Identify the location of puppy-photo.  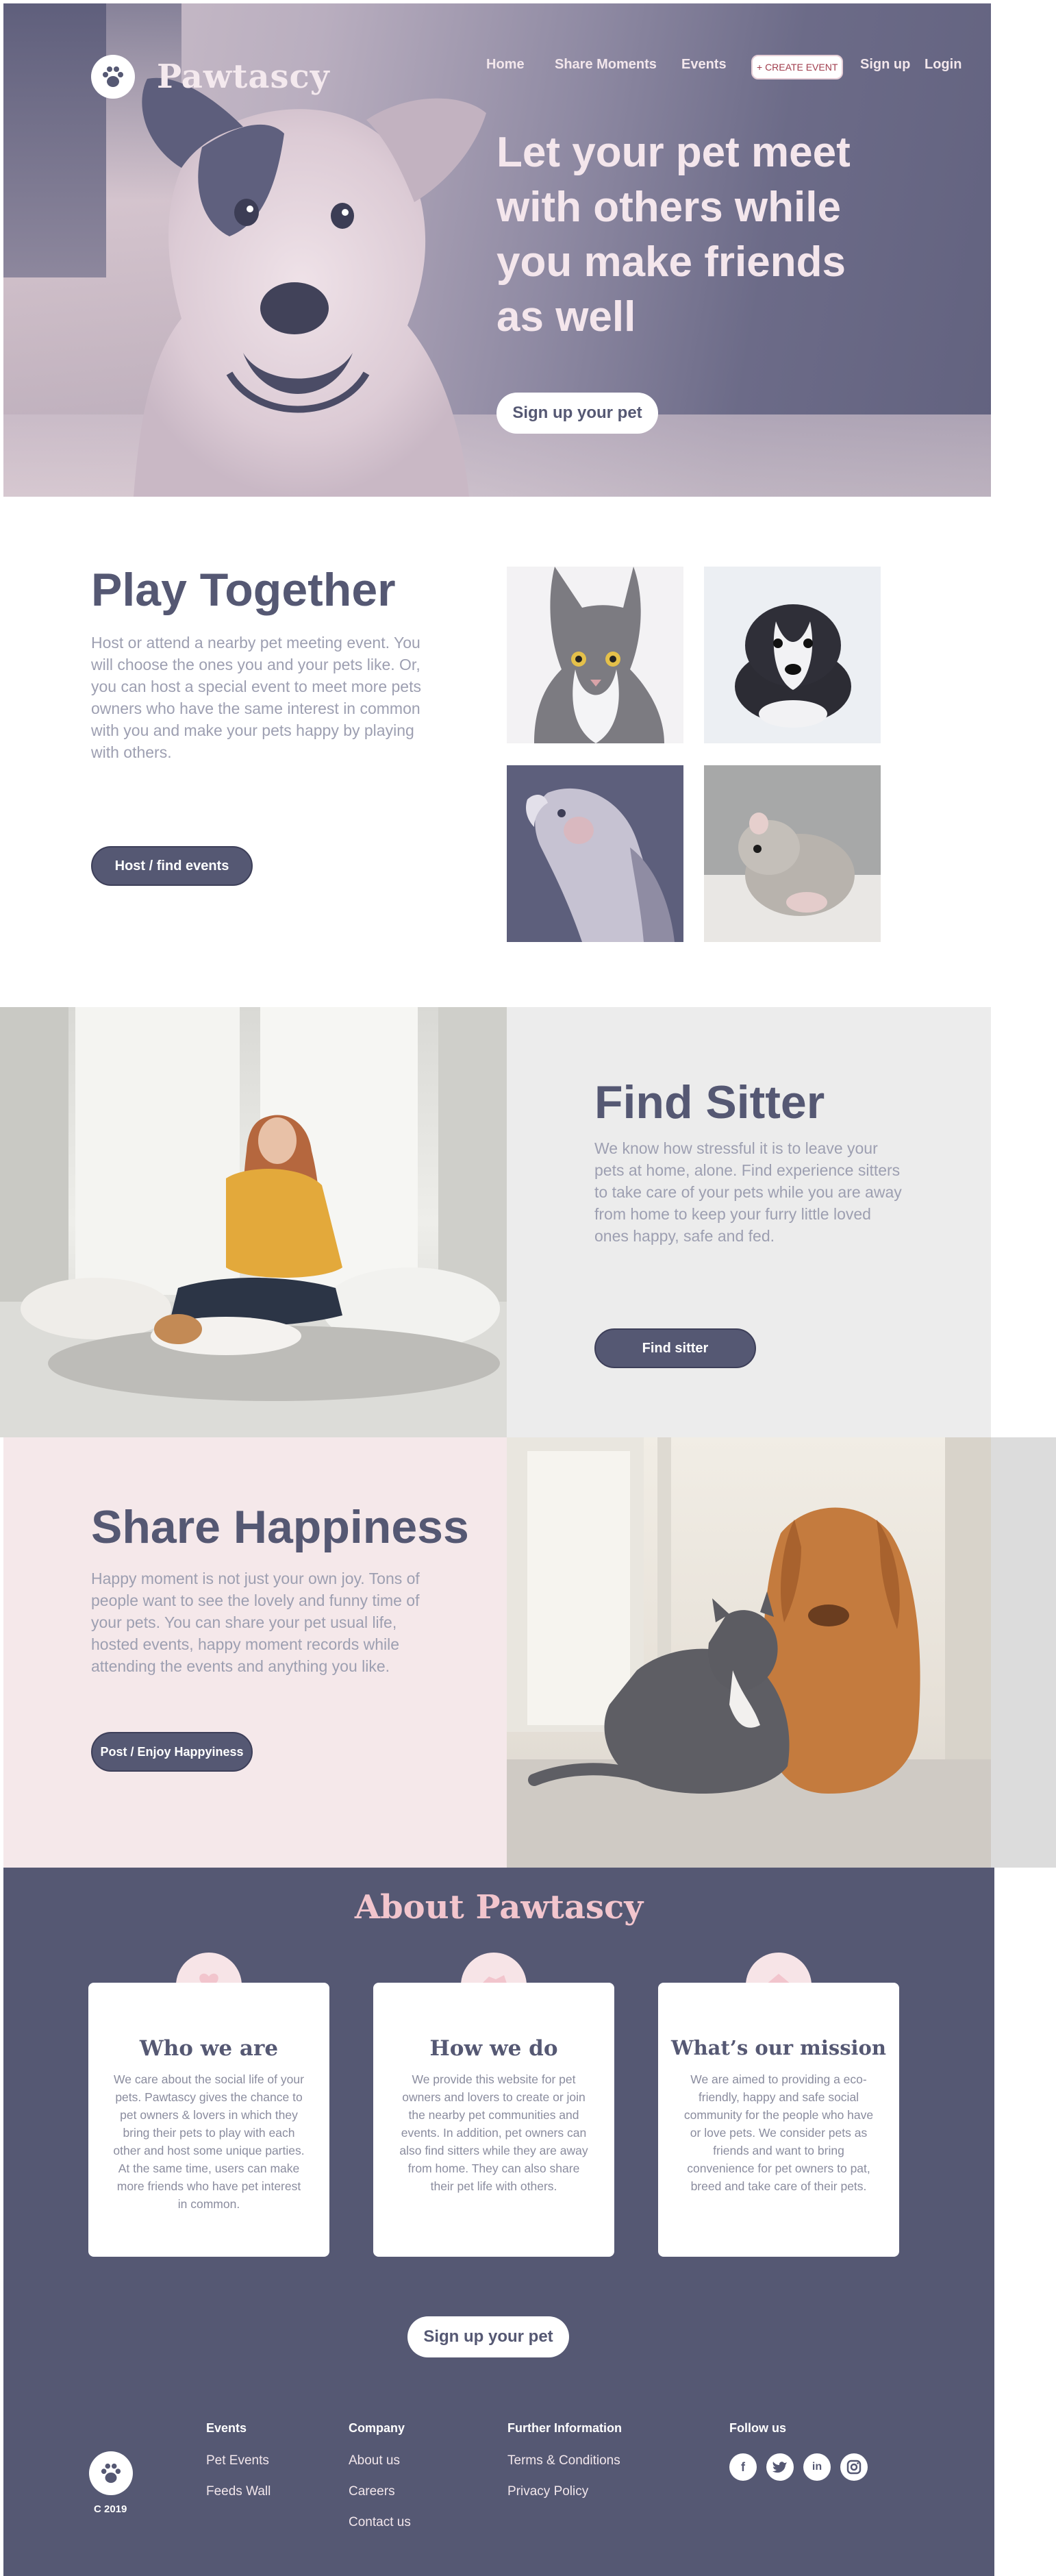
(792, 655).